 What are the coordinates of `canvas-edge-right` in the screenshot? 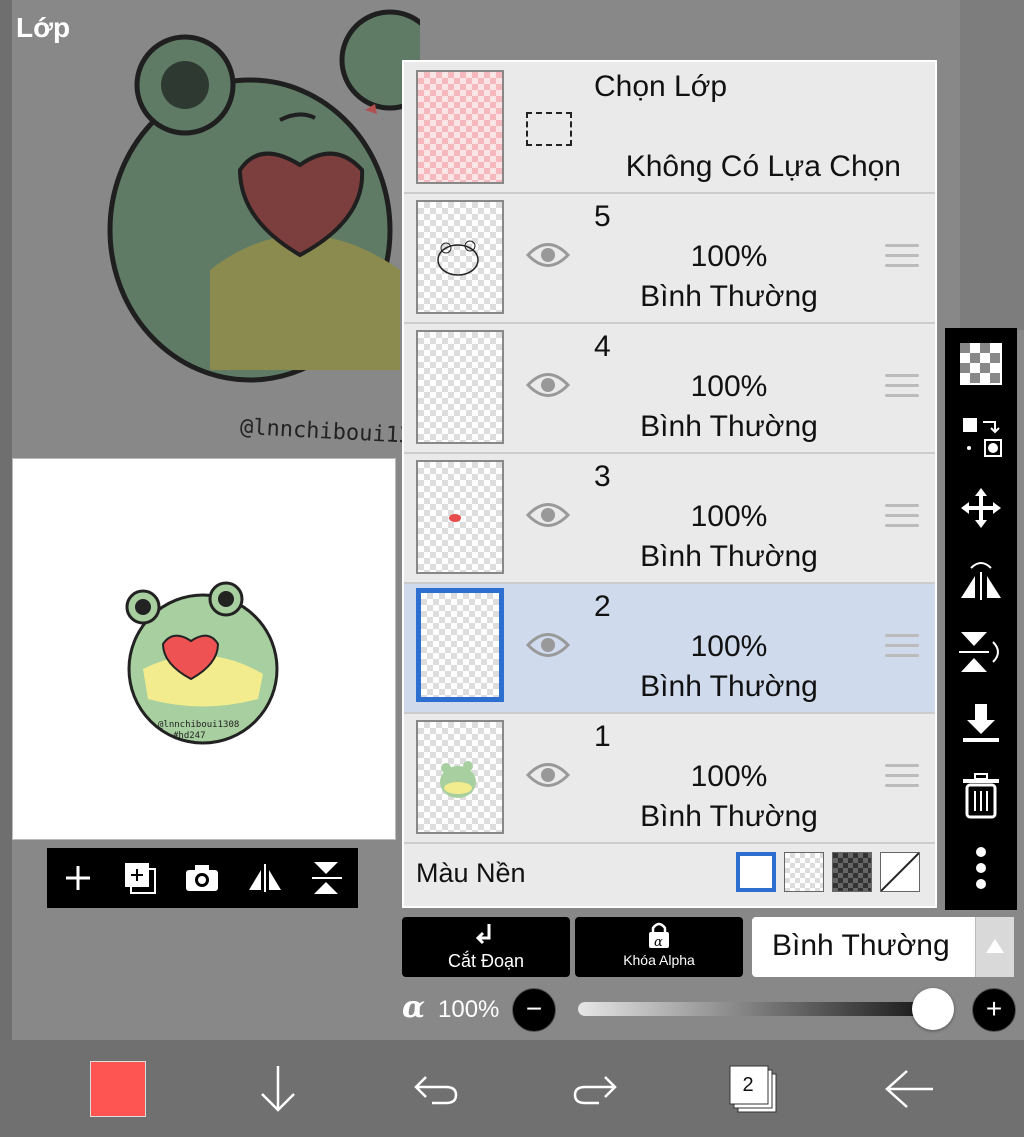 It's located at (992, 165).